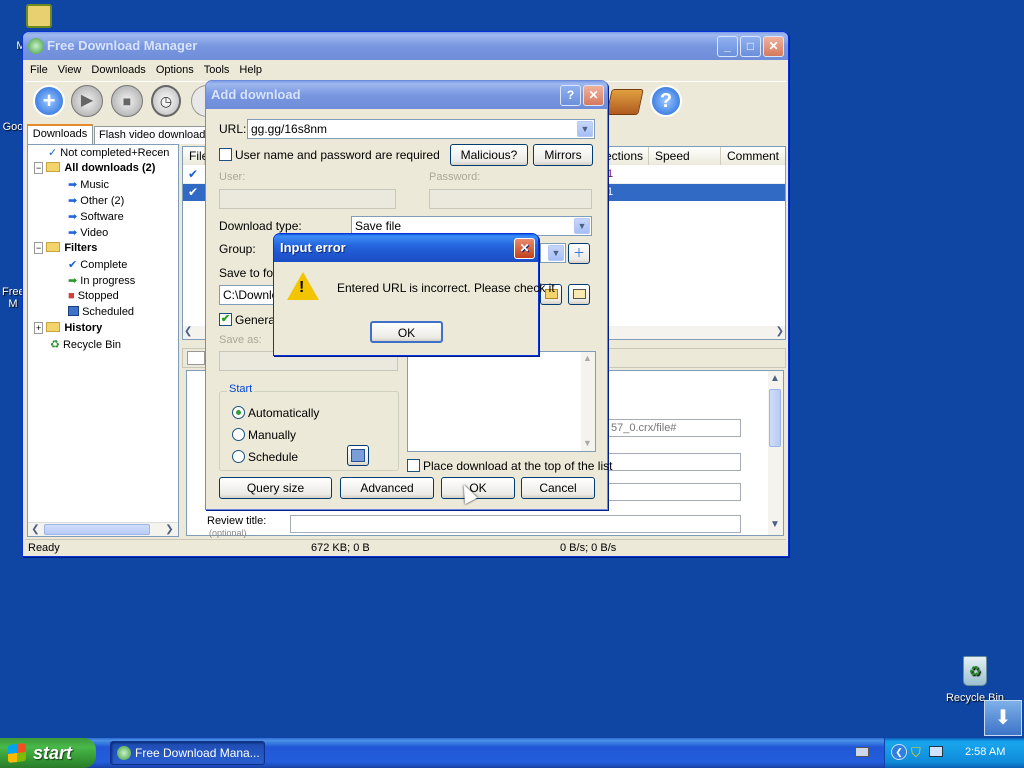 This screenshot has height=768, width=1024. Describe the element at coordinates (256, 94) in the screenshot. I see `add-download-title: Add download` at that location.